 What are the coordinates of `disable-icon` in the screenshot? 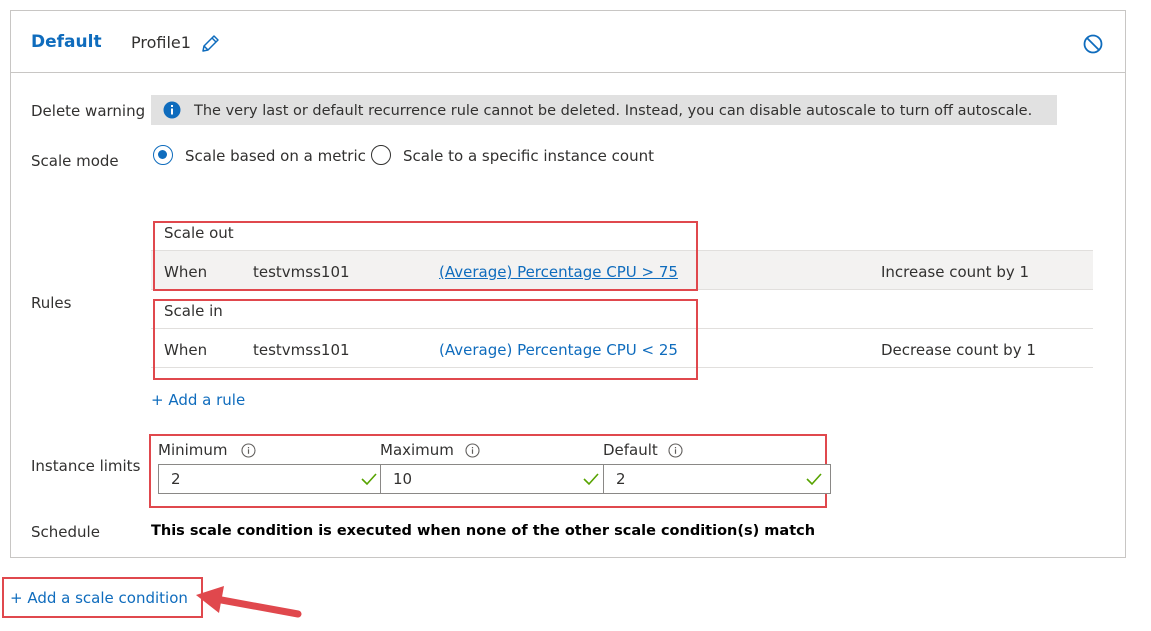 It's located at (1093, 44).